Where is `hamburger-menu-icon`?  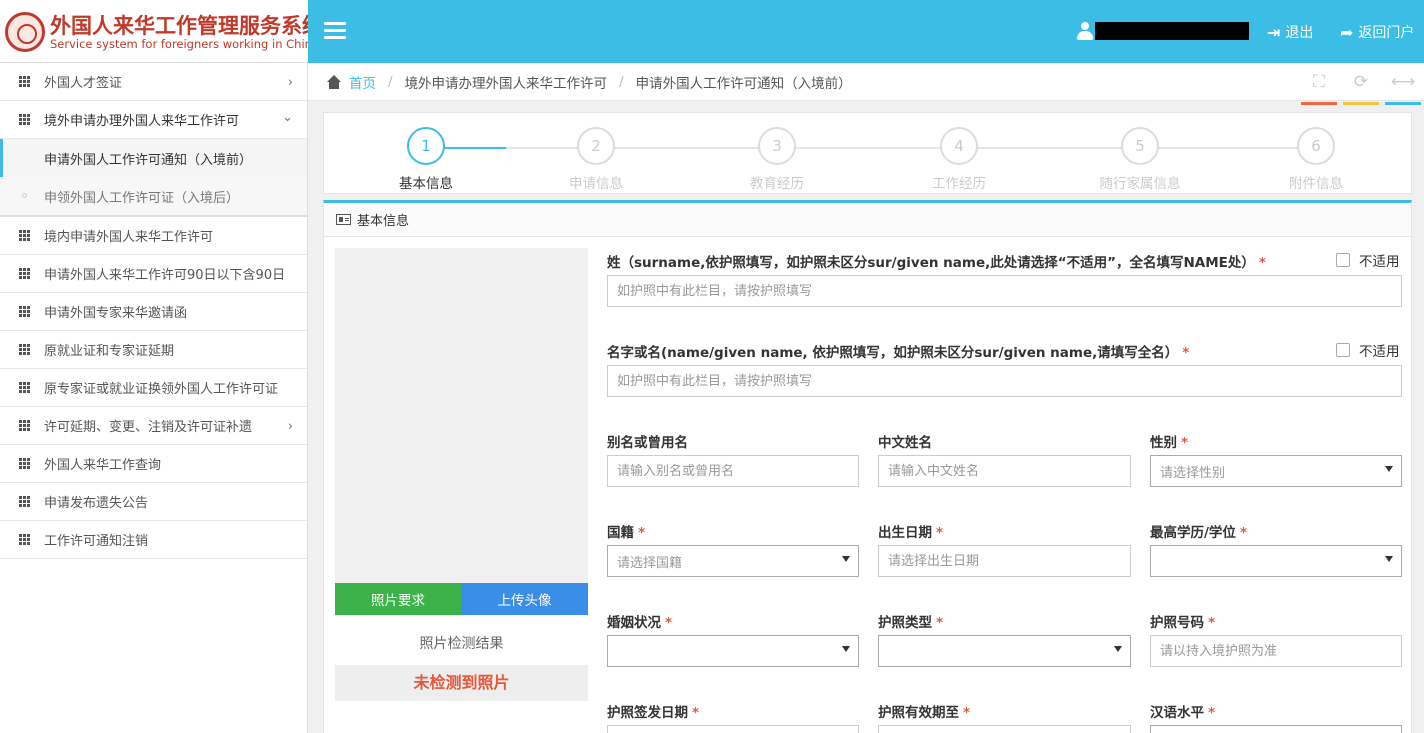 hamburger-menu-icon is located at coordinates (335, 31).